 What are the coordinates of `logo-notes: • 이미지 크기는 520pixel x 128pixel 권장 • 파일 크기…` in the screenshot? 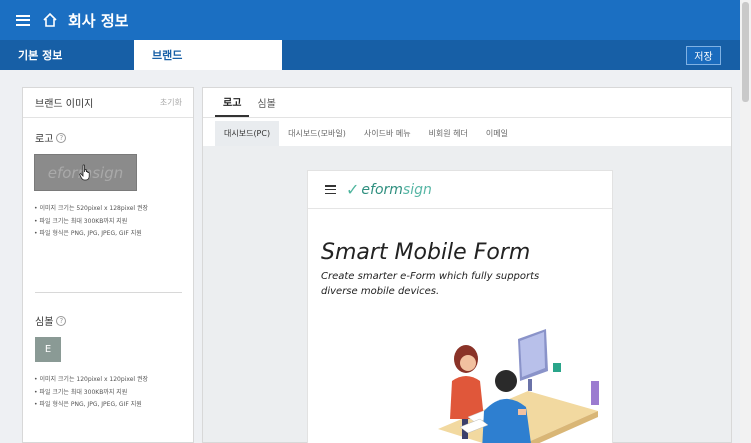 It's located at (91, 222).